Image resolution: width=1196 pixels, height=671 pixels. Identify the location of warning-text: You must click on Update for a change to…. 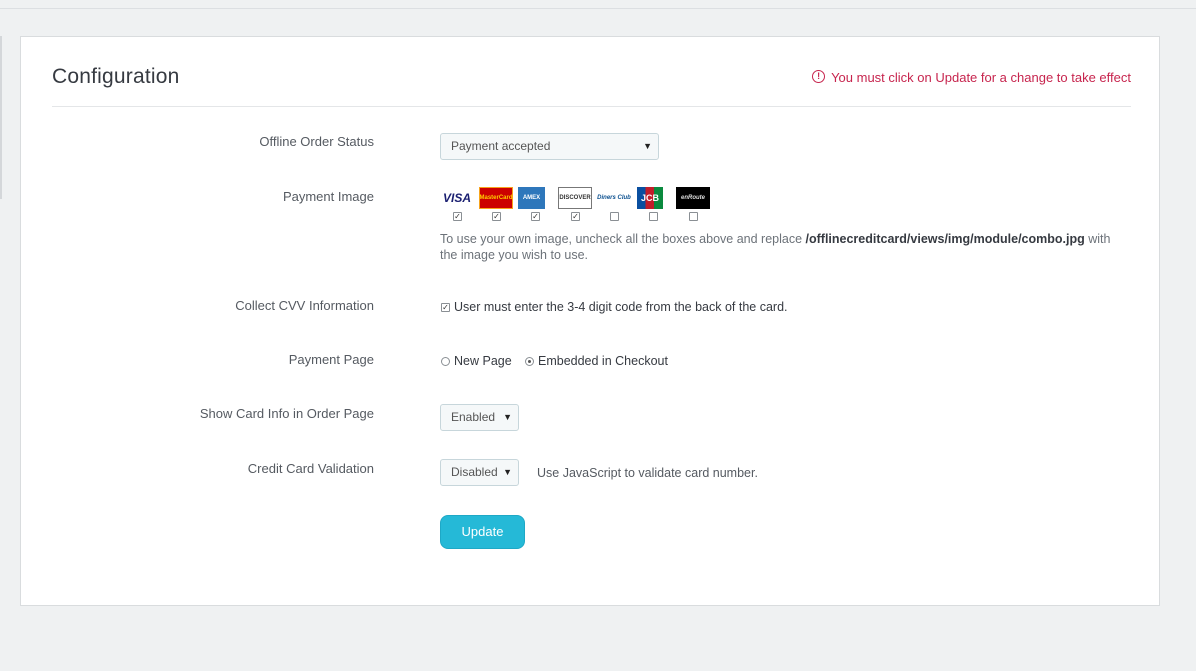
(981, 77).